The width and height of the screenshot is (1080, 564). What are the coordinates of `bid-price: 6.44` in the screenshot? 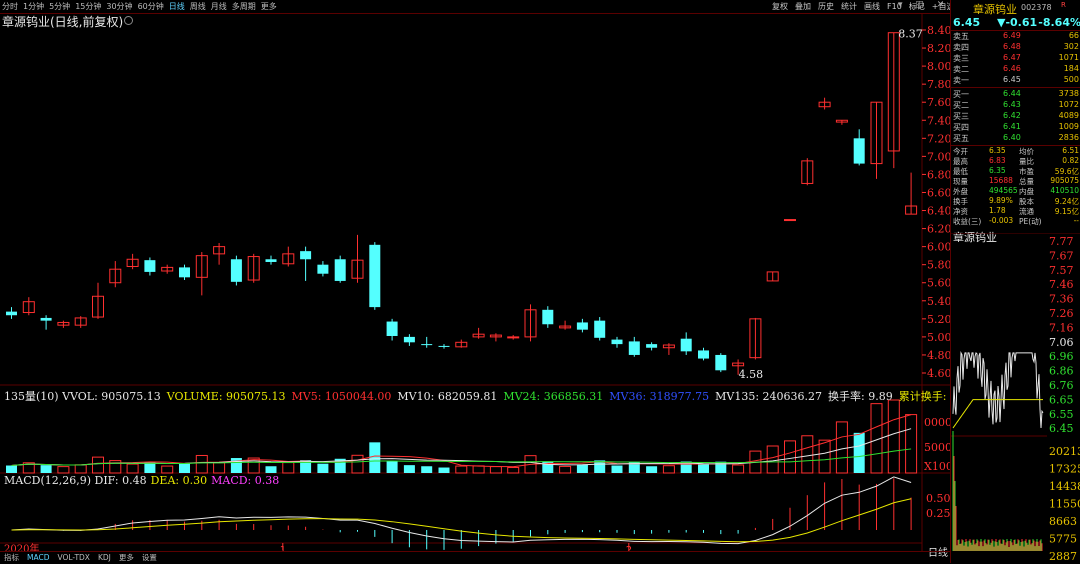 It's located at (1012, 93).